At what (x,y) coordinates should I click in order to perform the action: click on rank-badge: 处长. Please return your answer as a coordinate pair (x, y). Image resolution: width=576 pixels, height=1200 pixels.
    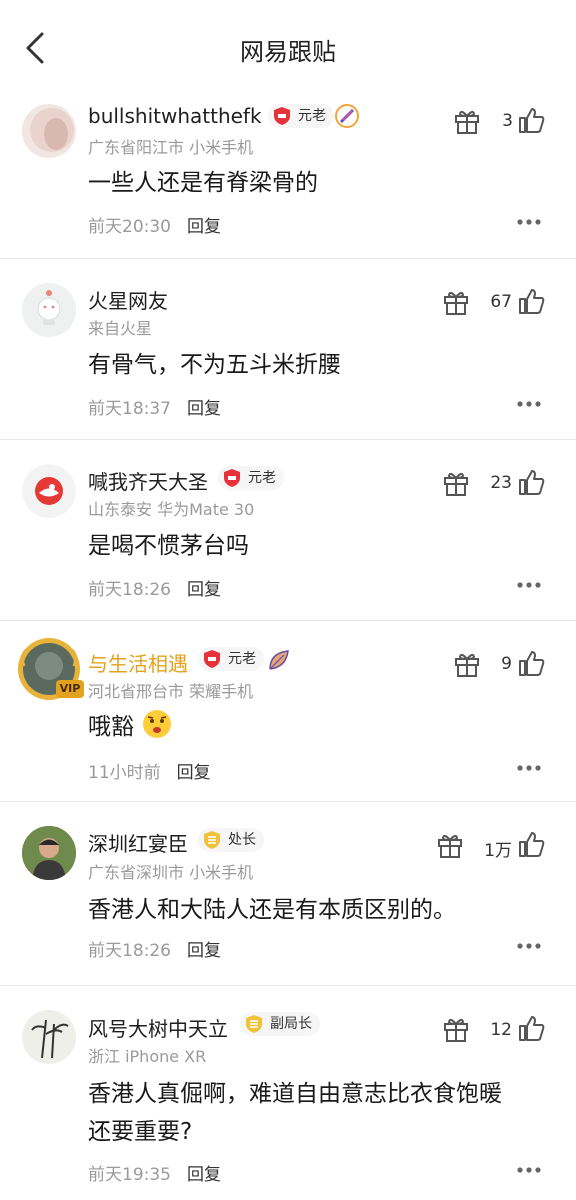
    Looking at the image, I should click on (231, 840).